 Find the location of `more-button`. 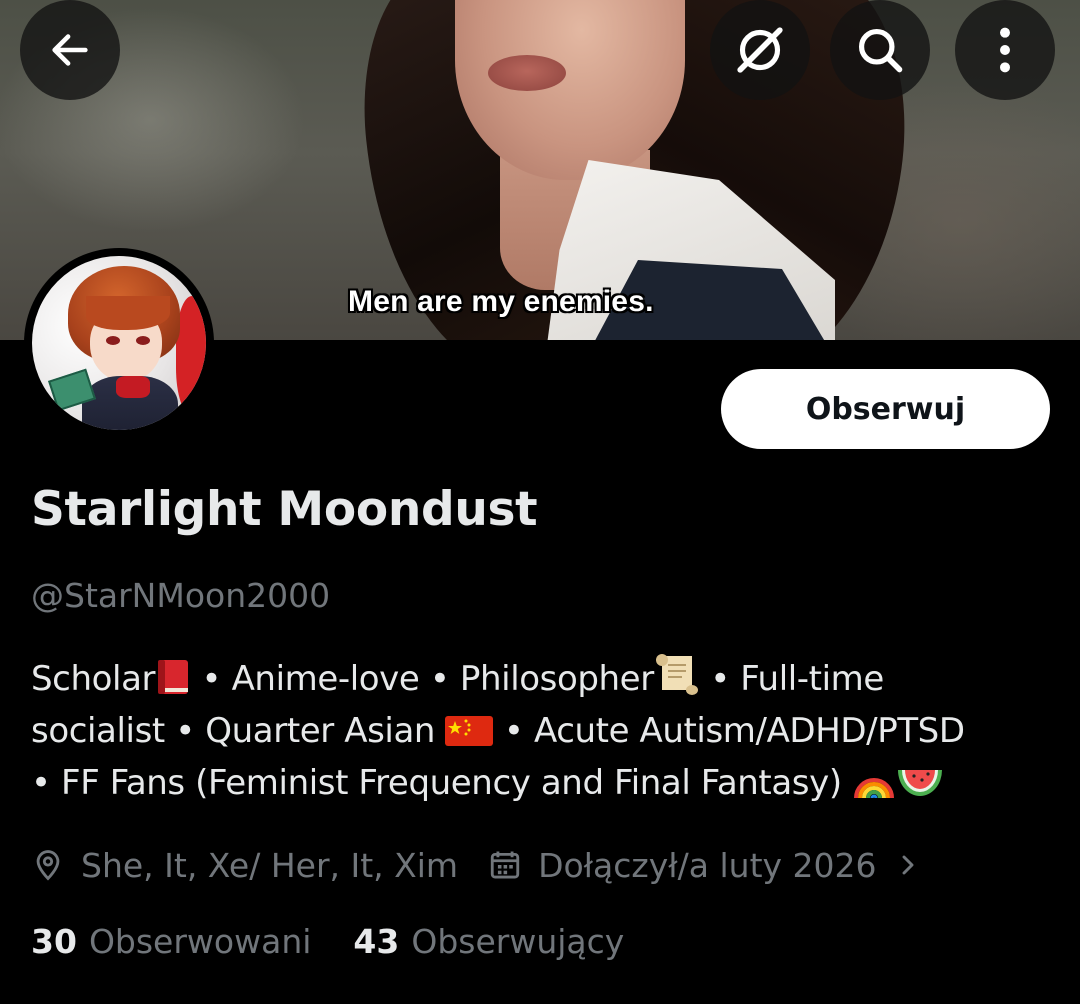

more-button is located at coordinates (1005, 50).